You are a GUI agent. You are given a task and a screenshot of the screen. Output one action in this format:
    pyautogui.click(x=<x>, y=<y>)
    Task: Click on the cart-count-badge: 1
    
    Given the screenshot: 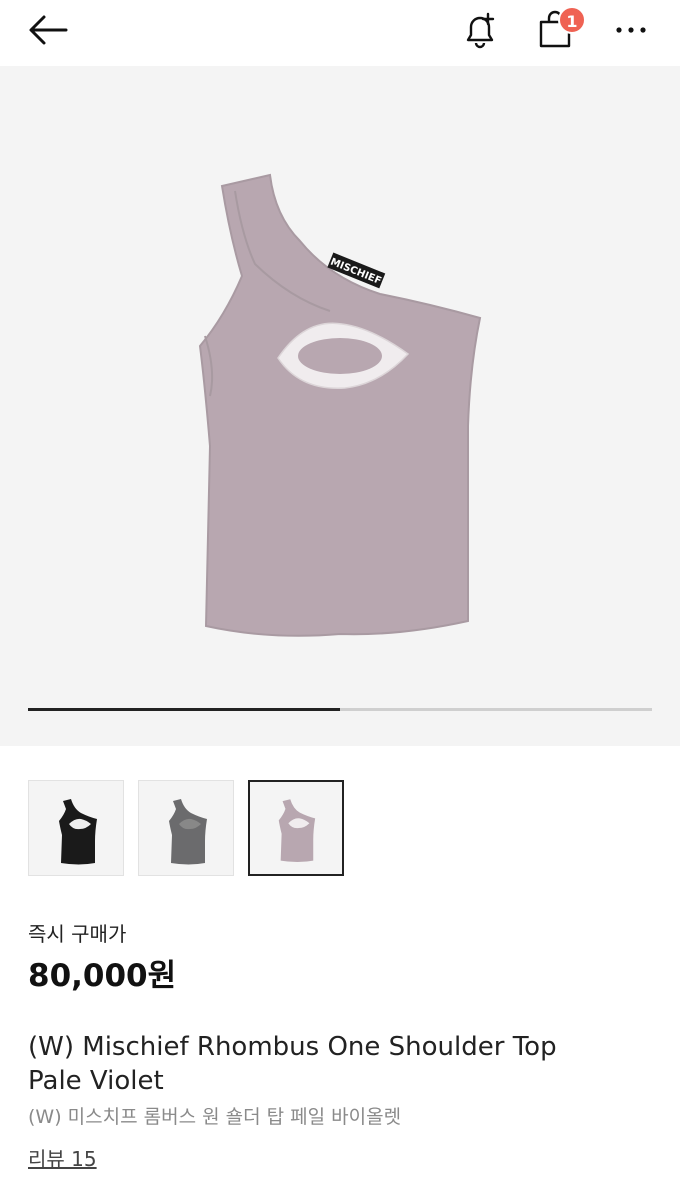 What is the action you would take?
    pyautogui.click(x=572, y=20)
    